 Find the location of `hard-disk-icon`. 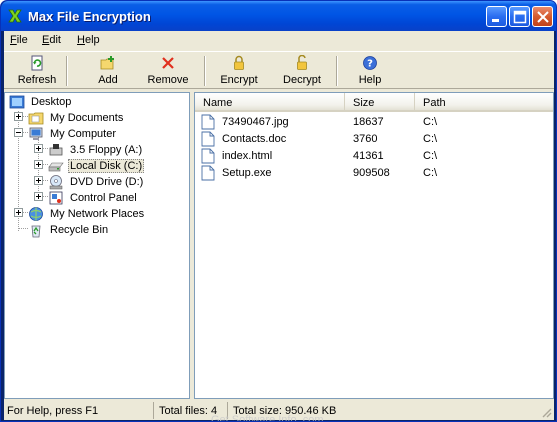

hard-disk-icon is located at coordinates (56, 167).